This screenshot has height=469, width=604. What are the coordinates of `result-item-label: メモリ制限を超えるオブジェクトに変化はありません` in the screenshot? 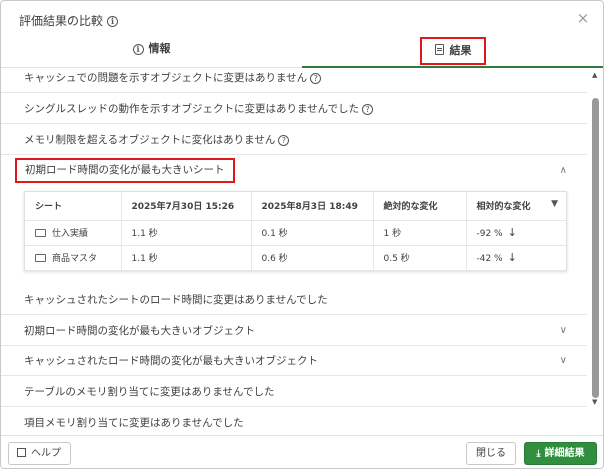 It's located at (150, 140).